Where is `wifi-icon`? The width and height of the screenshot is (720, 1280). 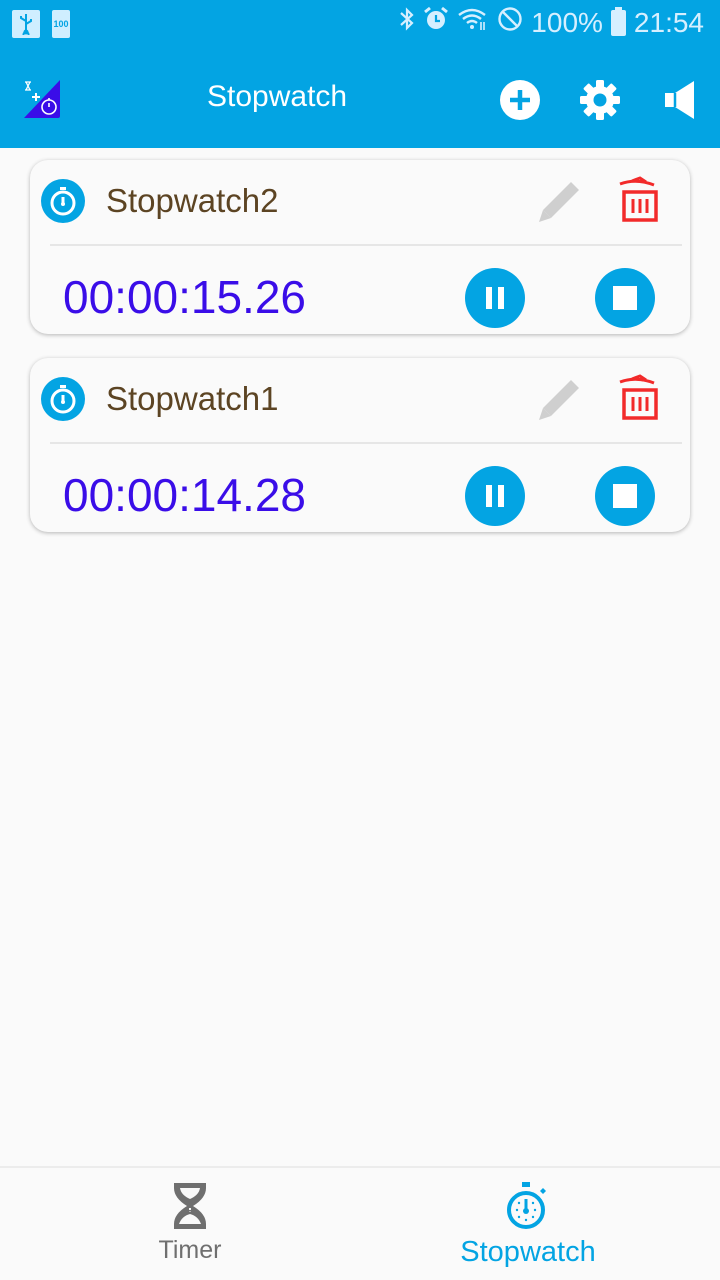
wifi-icon is located at coordinates (473, 22).